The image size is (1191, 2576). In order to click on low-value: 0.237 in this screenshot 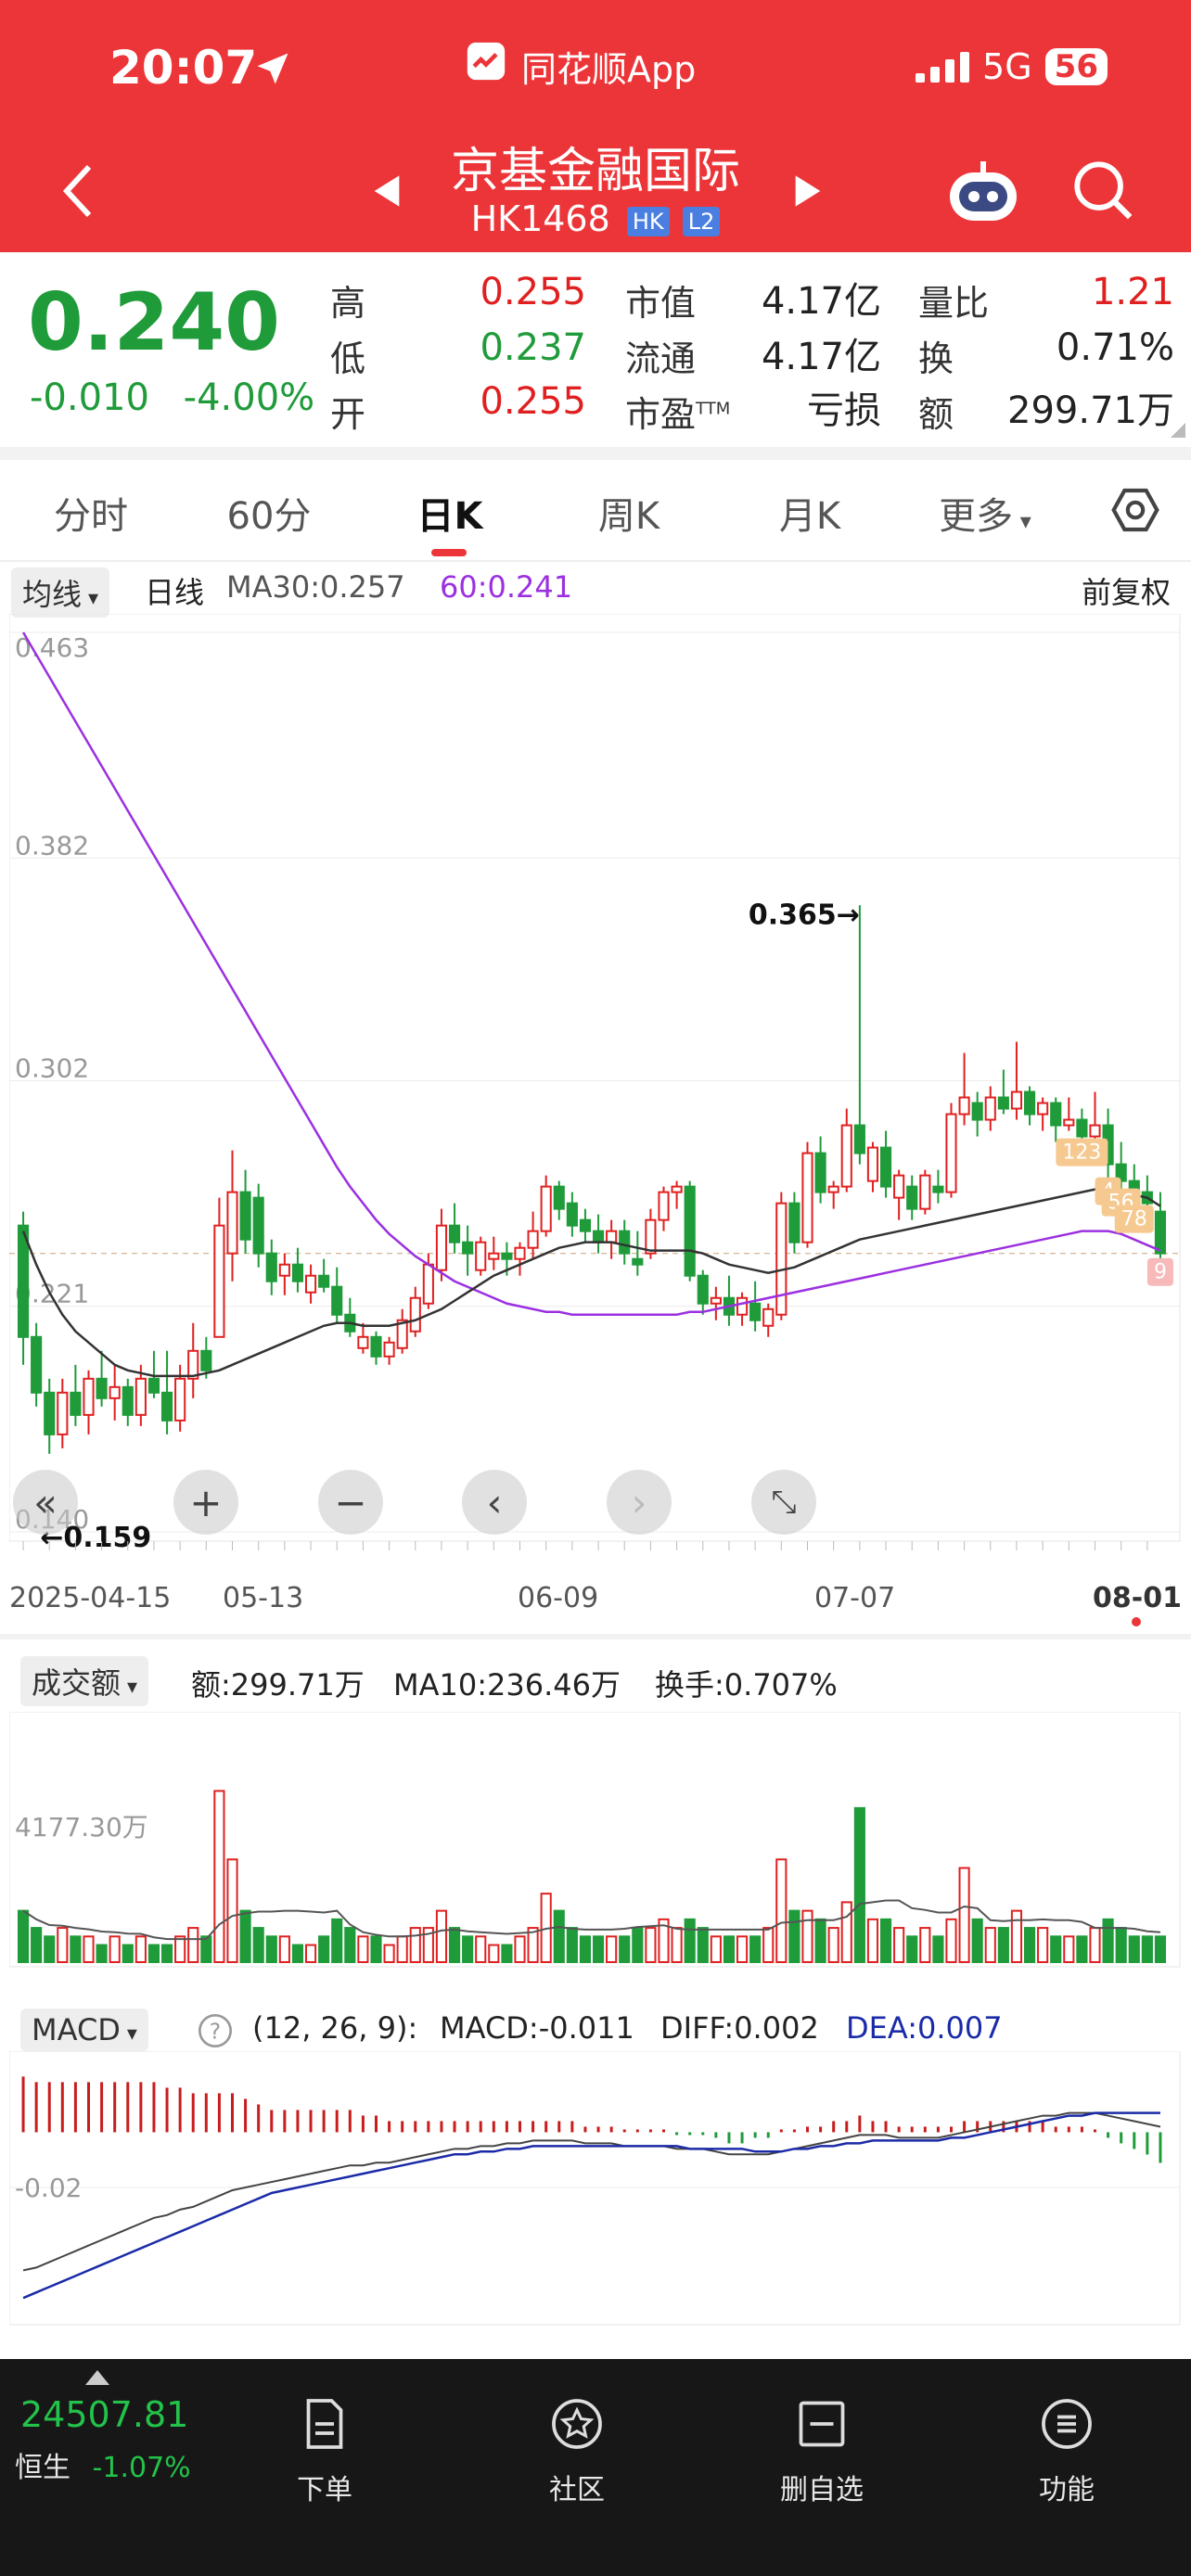, I will do `click(533, 348)`.